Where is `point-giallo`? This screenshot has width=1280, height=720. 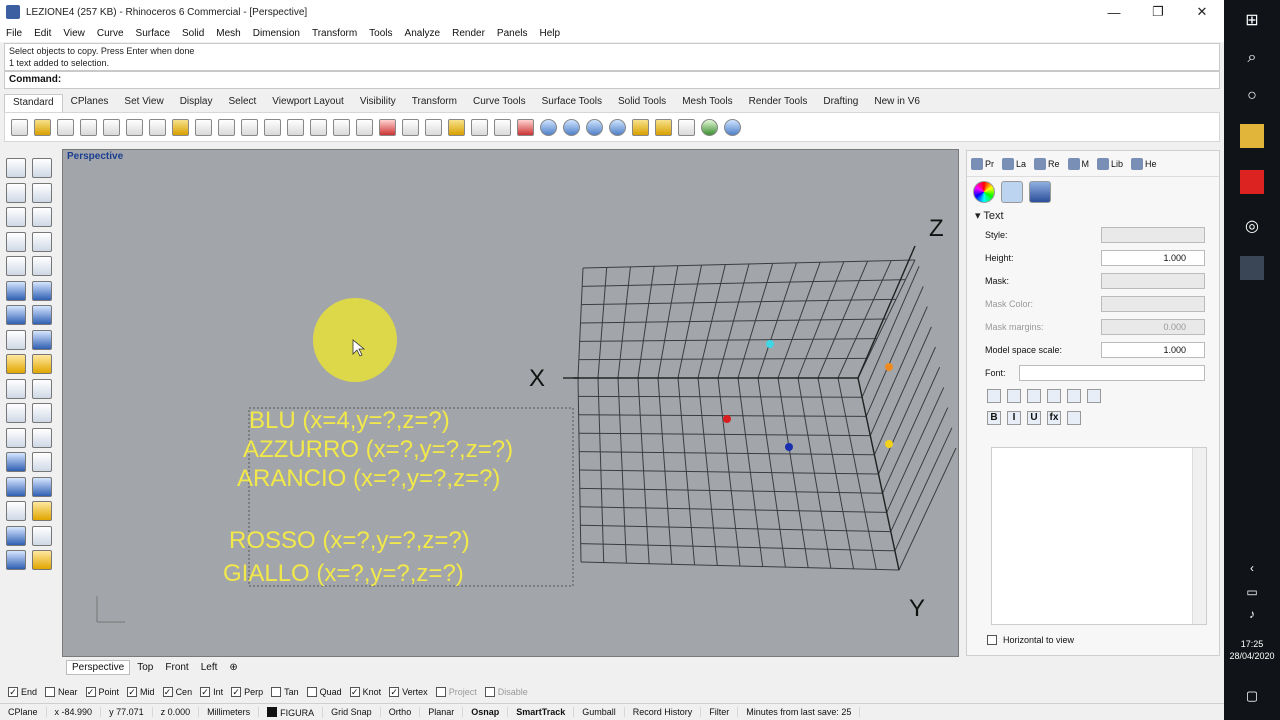 point-giallo is located at coordinates (889, 444).